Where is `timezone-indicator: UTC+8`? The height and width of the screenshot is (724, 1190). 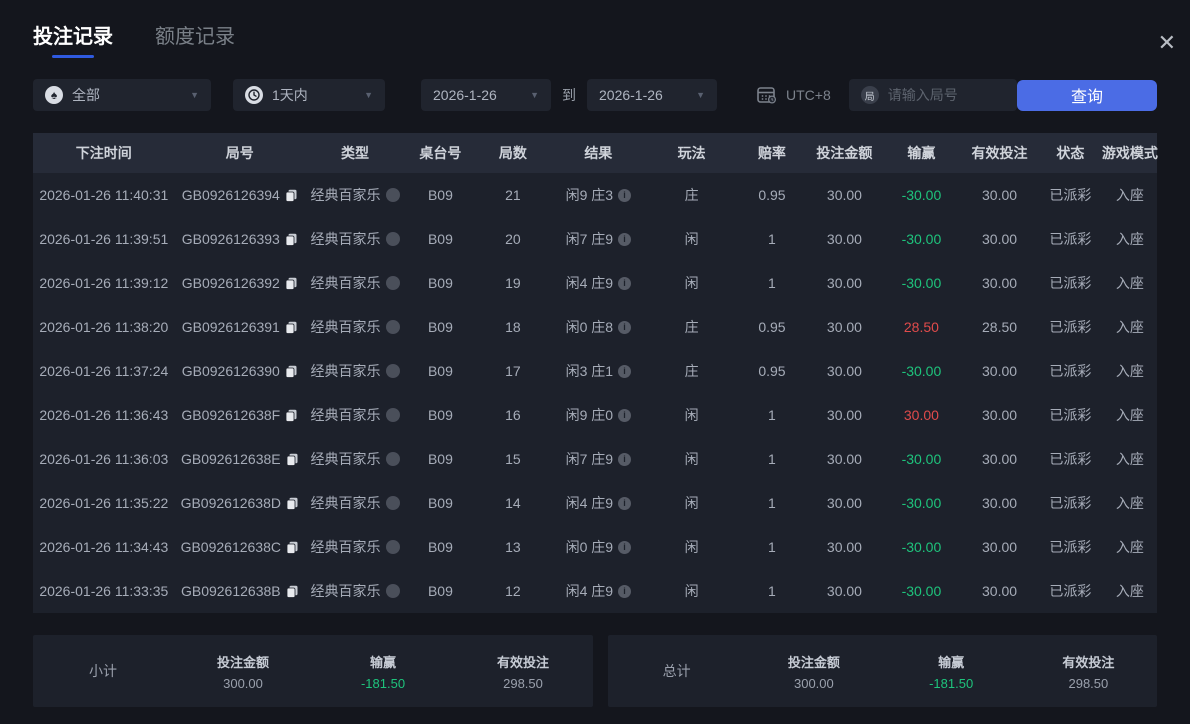 timezone-indicator: UTC+8 is located at coordinates (794, 95).